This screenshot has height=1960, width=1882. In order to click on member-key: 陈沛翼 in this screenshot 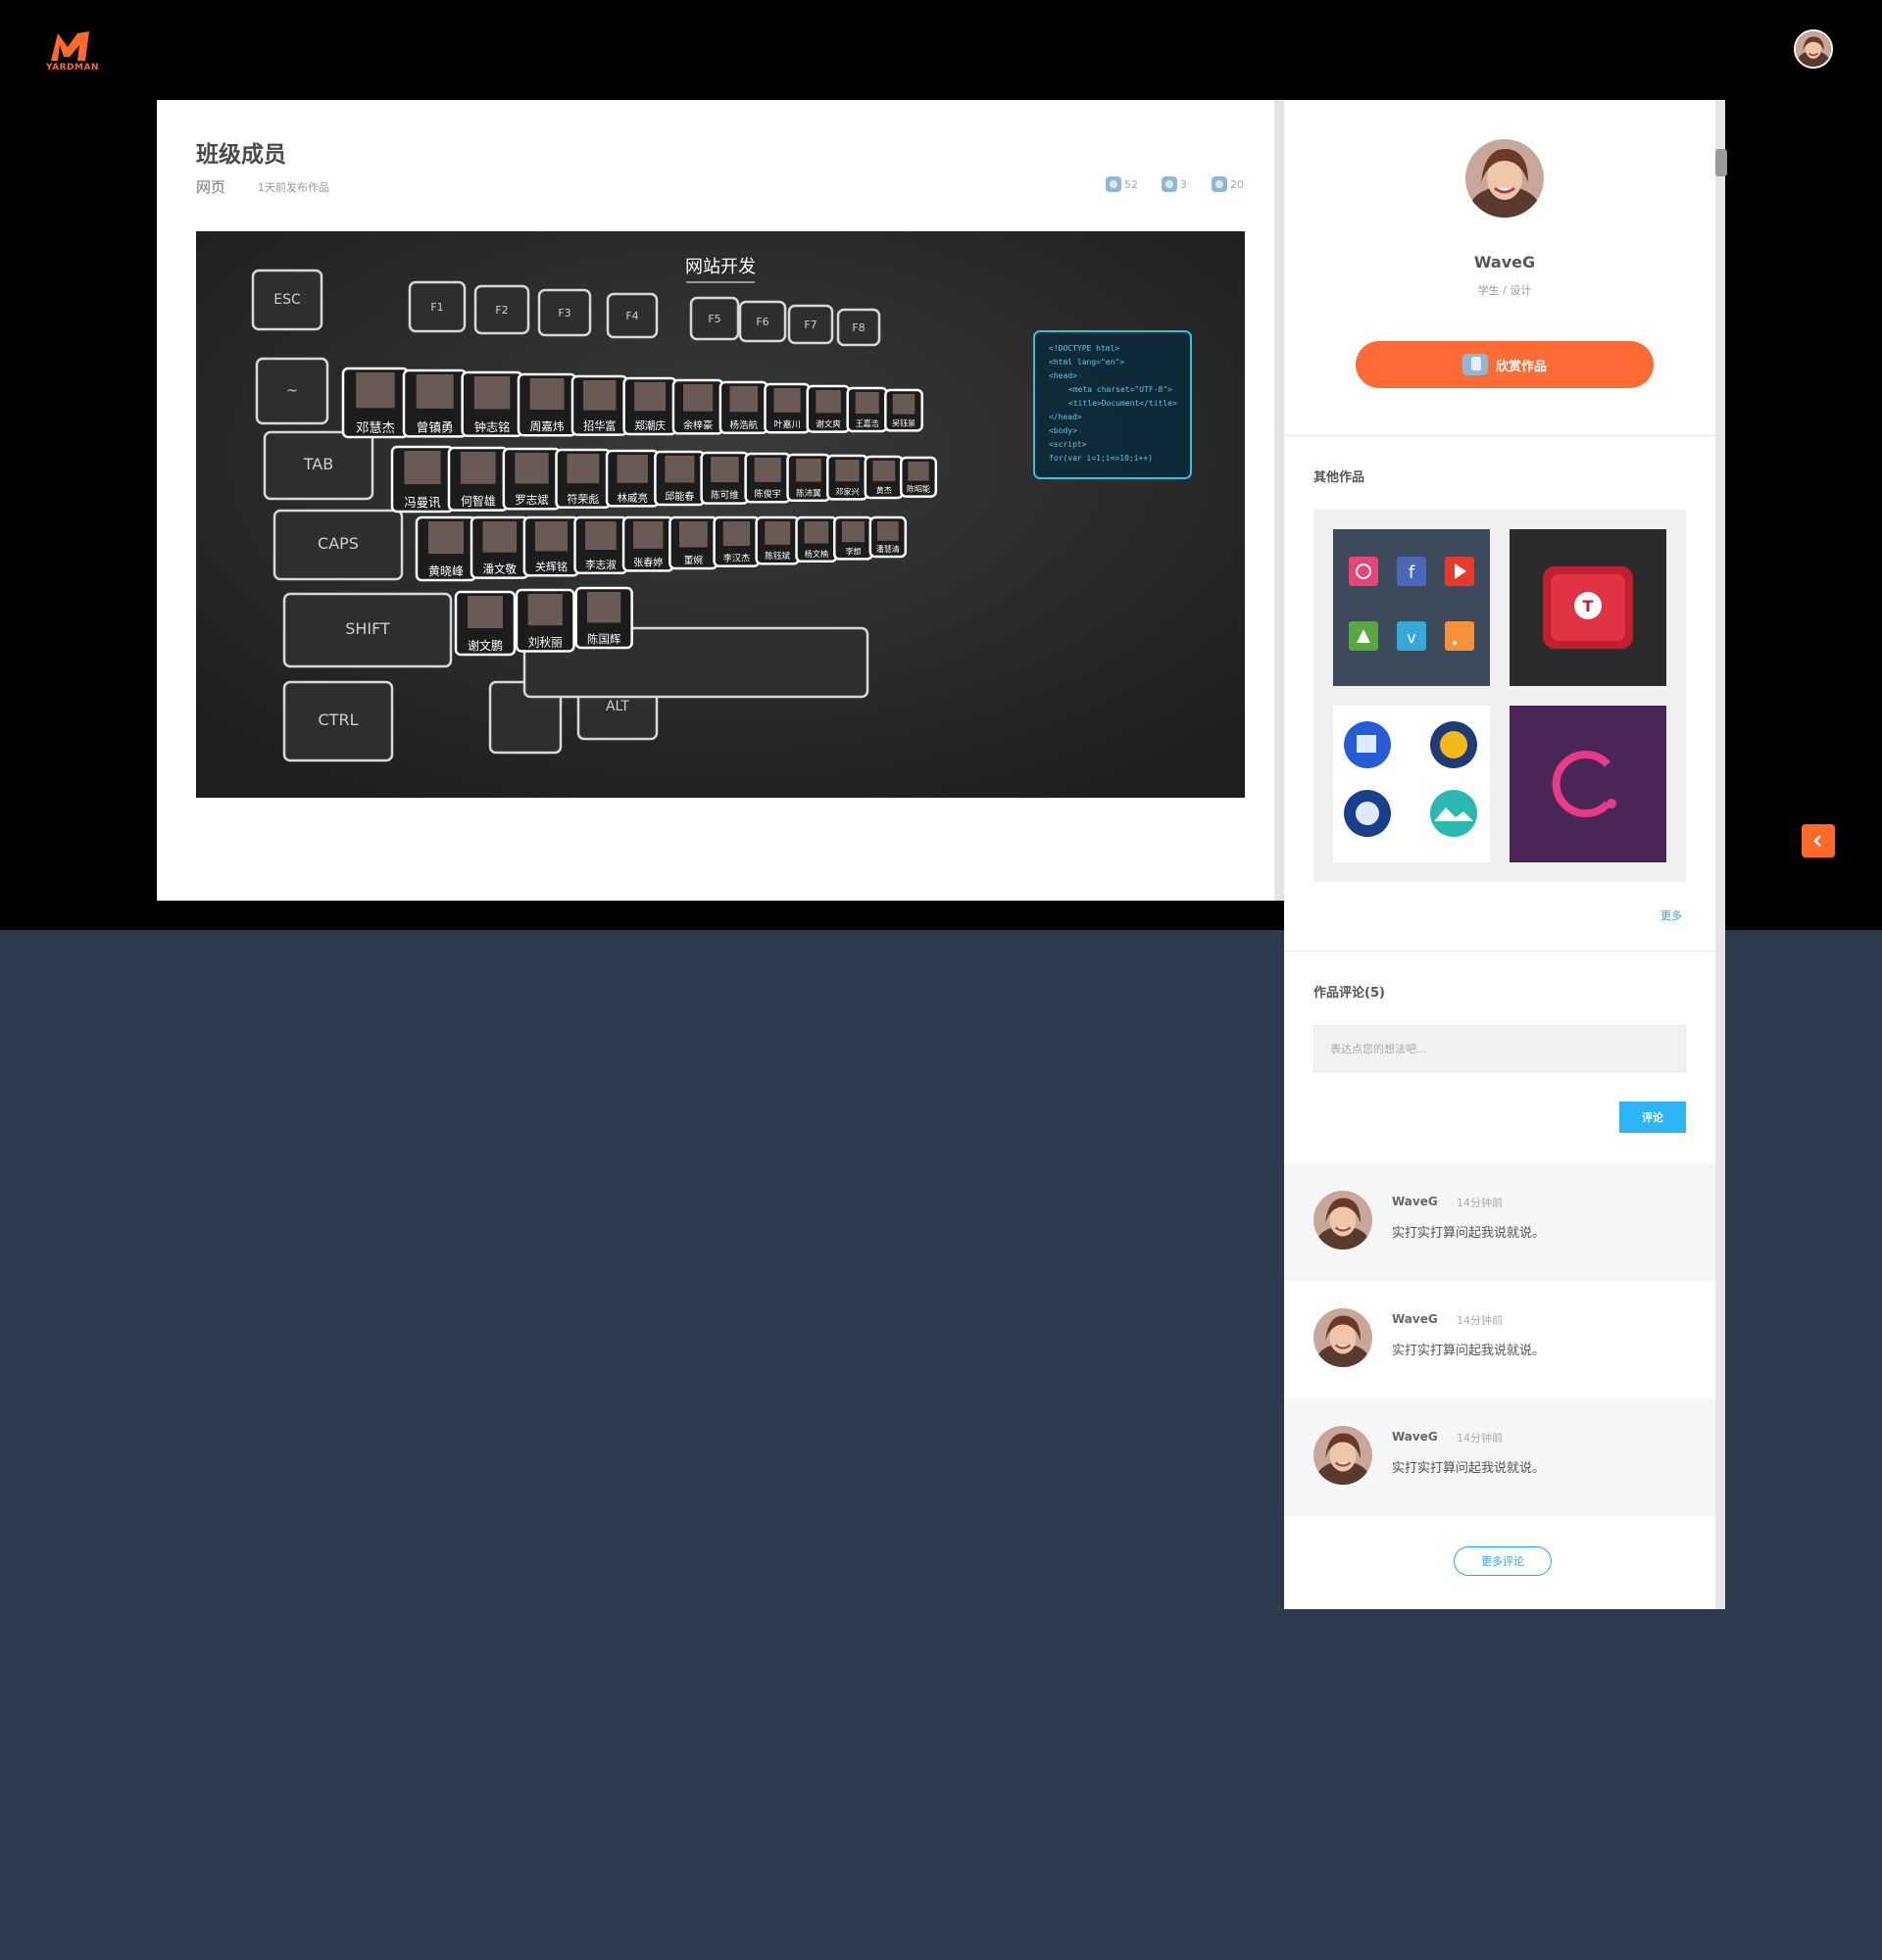, I will do `click(809, 478)`.